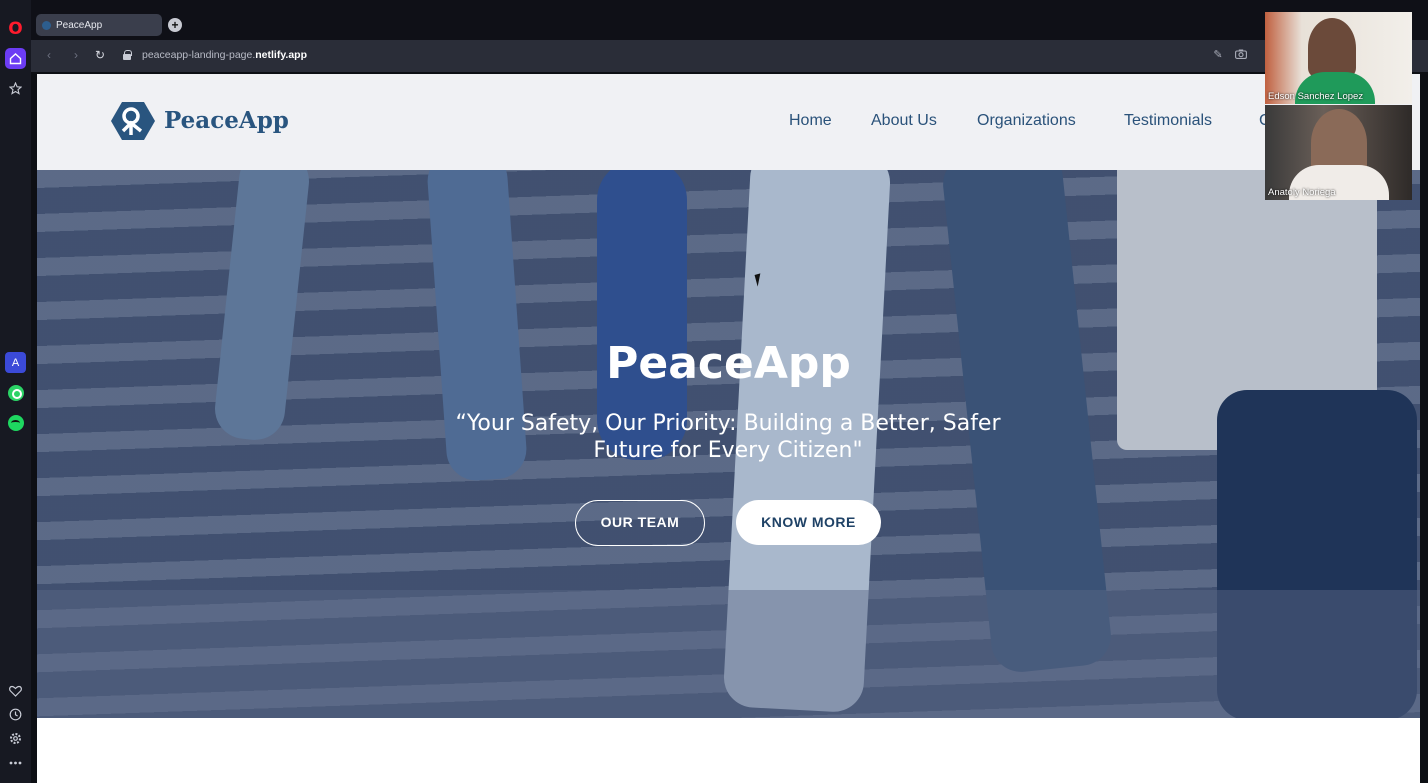 This screenshot has height=783, width=1428. What do you see at coordinates (1302, 192) in the screenshot?
I see `participant-2-name: Anatoly Noriega` at bounding box center [1302, 192].